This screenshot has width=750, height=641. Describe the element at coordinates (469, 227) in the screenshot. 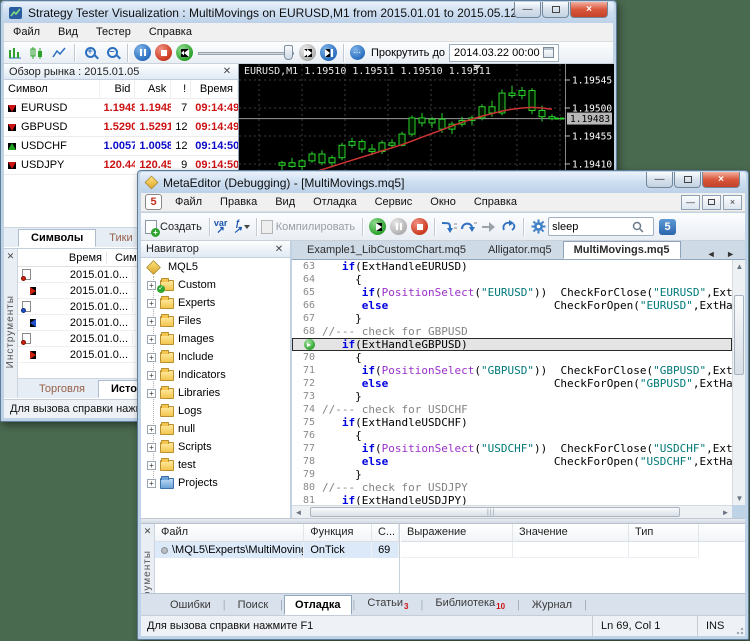

I see `step-over-icon` at that location.